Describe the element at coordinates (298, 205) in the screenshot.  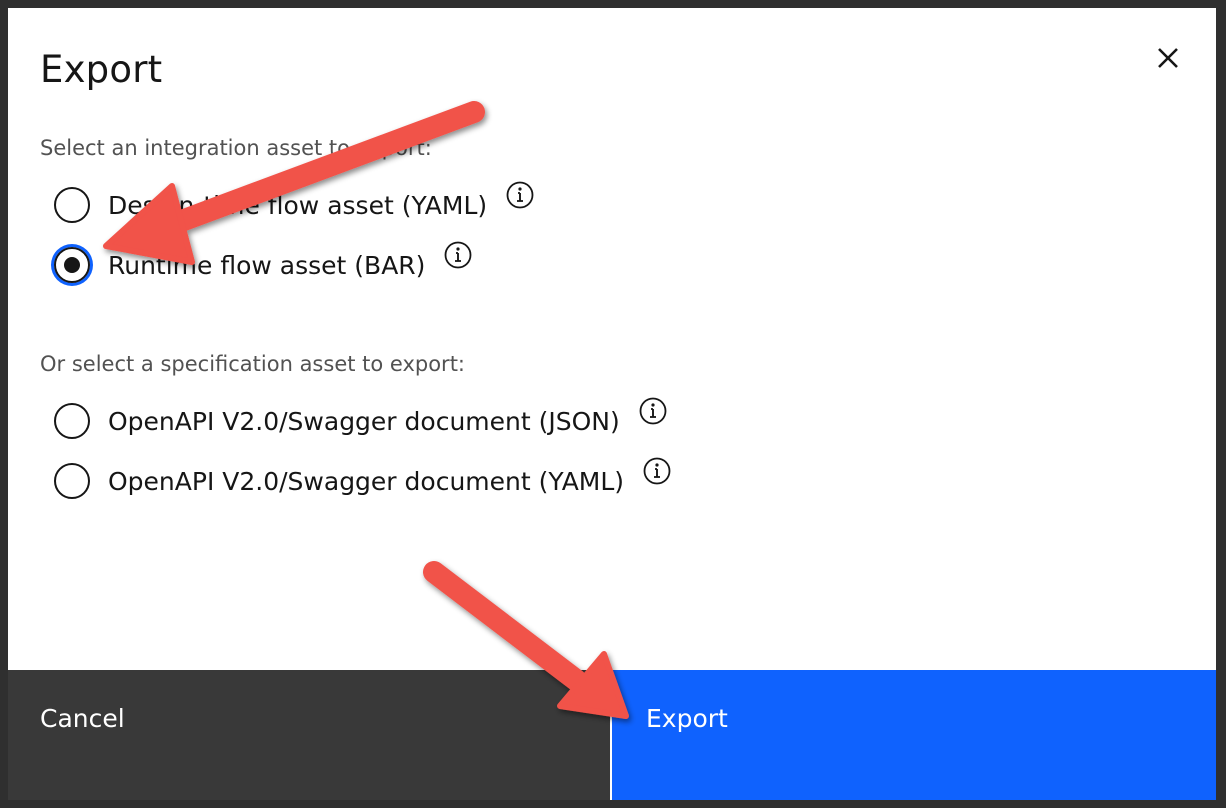
I see `option-label: Design-time flow asset (YAML)` at that location.